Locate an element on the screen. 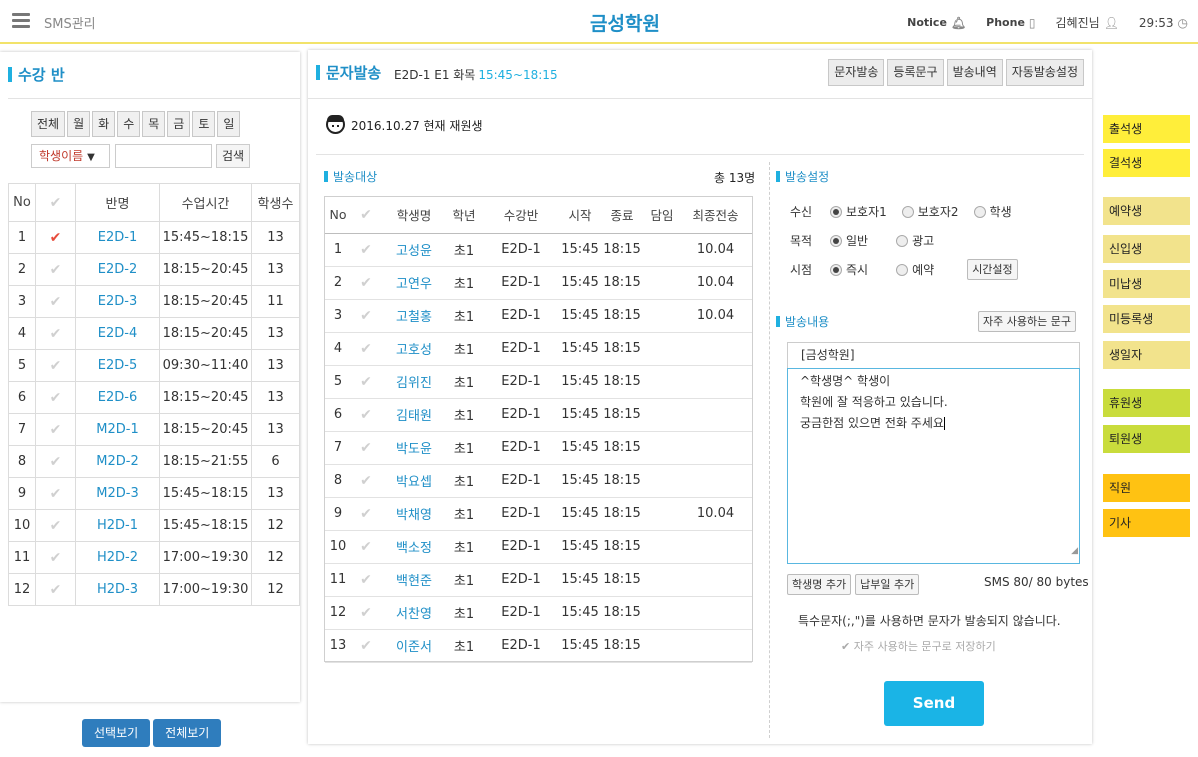  student-name: 박채영 is located at coordinates (414, 514).